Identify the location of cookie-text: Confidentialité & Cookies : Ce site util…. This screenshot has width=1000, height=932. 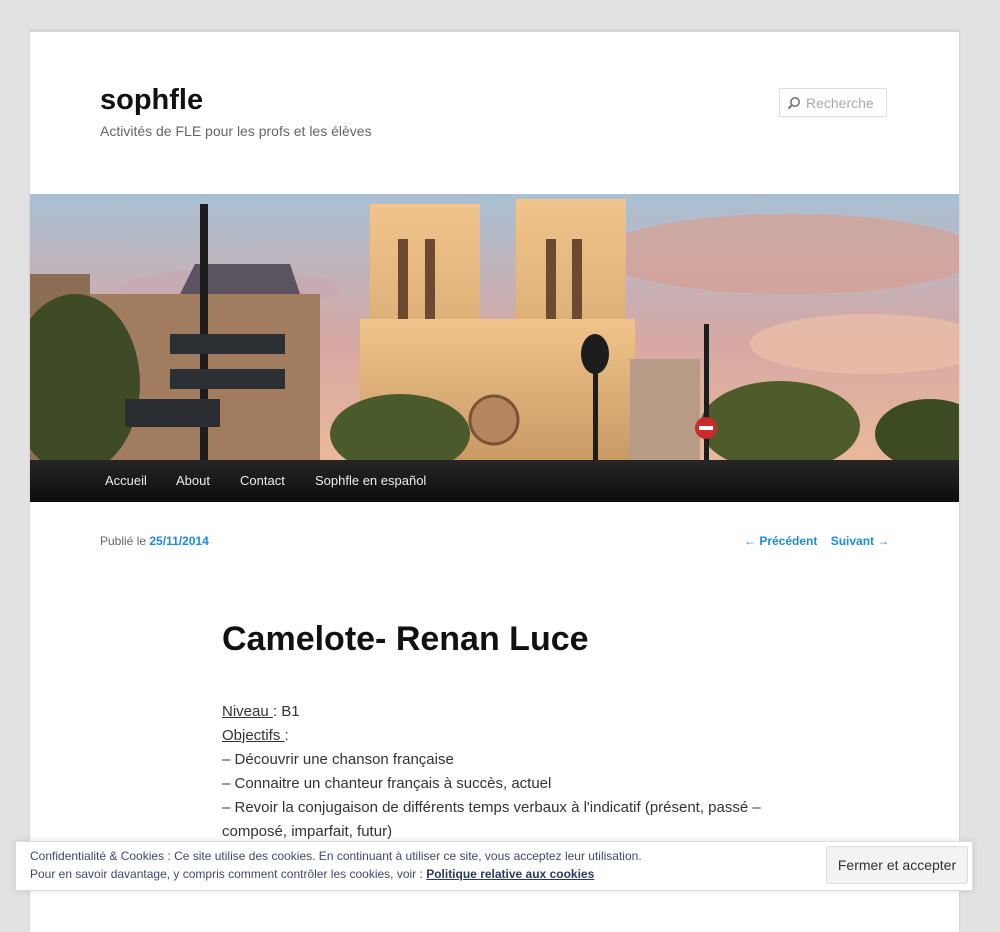
(336, 865).